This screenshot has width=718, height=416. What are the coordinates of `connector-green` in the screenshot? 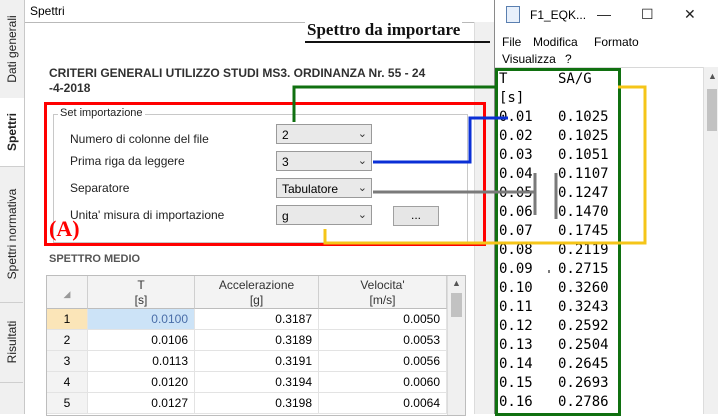 It's located at (393, 103).